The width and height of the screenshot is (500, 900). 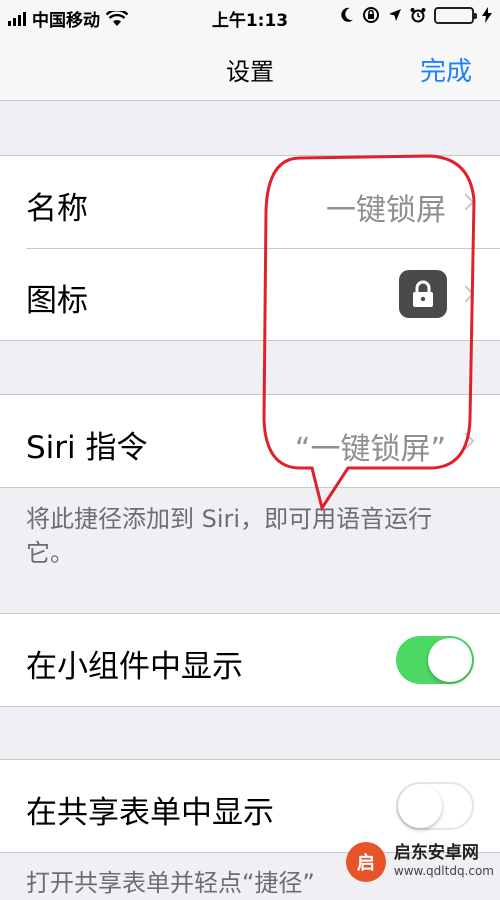 I want to click on name-label: 名称, so click(x=57, y=209).